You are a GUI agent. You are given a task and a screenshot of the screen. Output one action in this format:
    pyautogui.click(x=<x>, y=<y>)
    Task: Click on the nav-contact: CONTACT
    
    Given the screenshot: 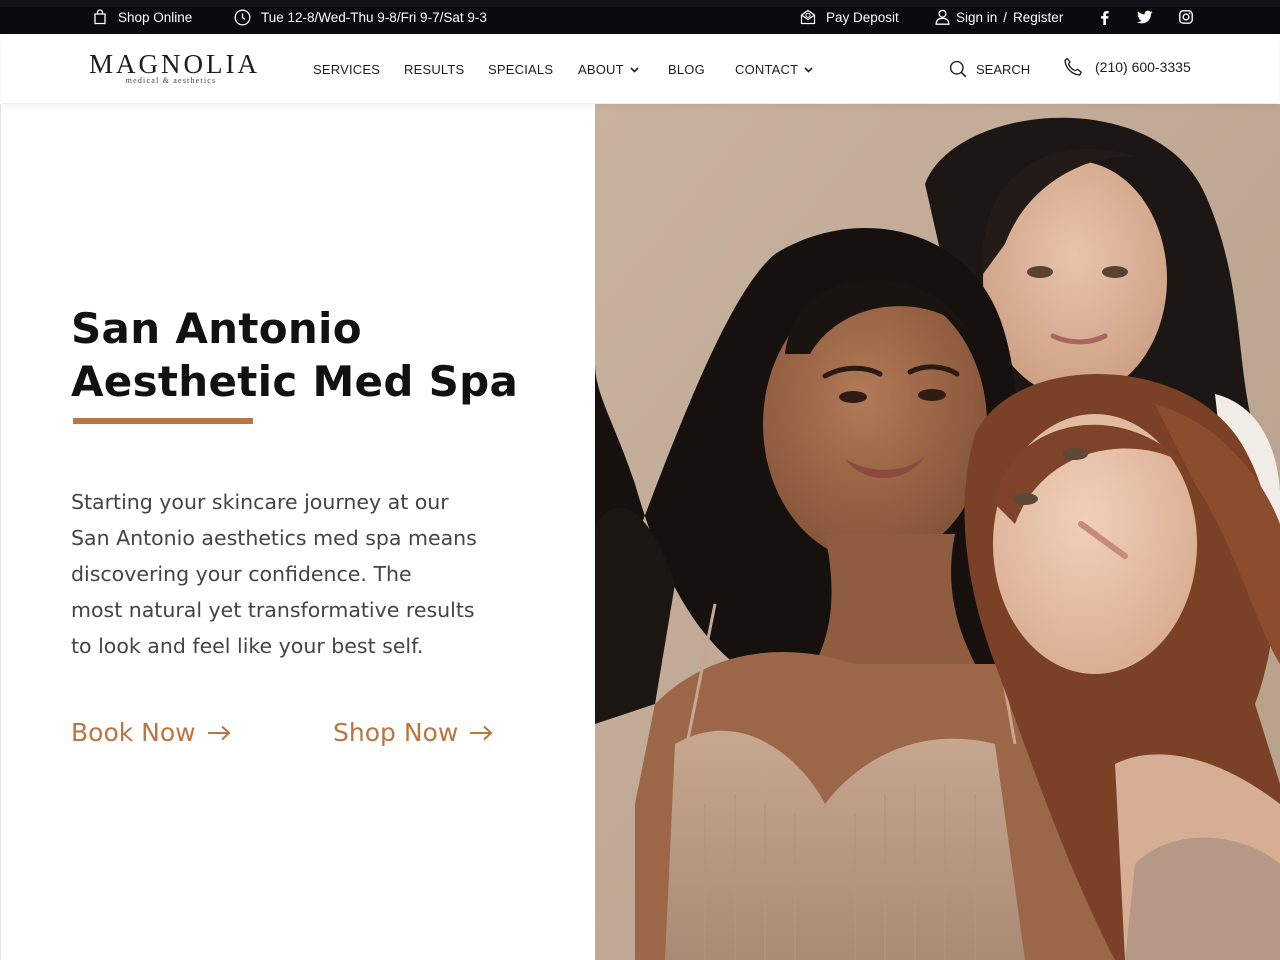 What is the action you would take?
    pyautogui.click(x=774, y=69)
    